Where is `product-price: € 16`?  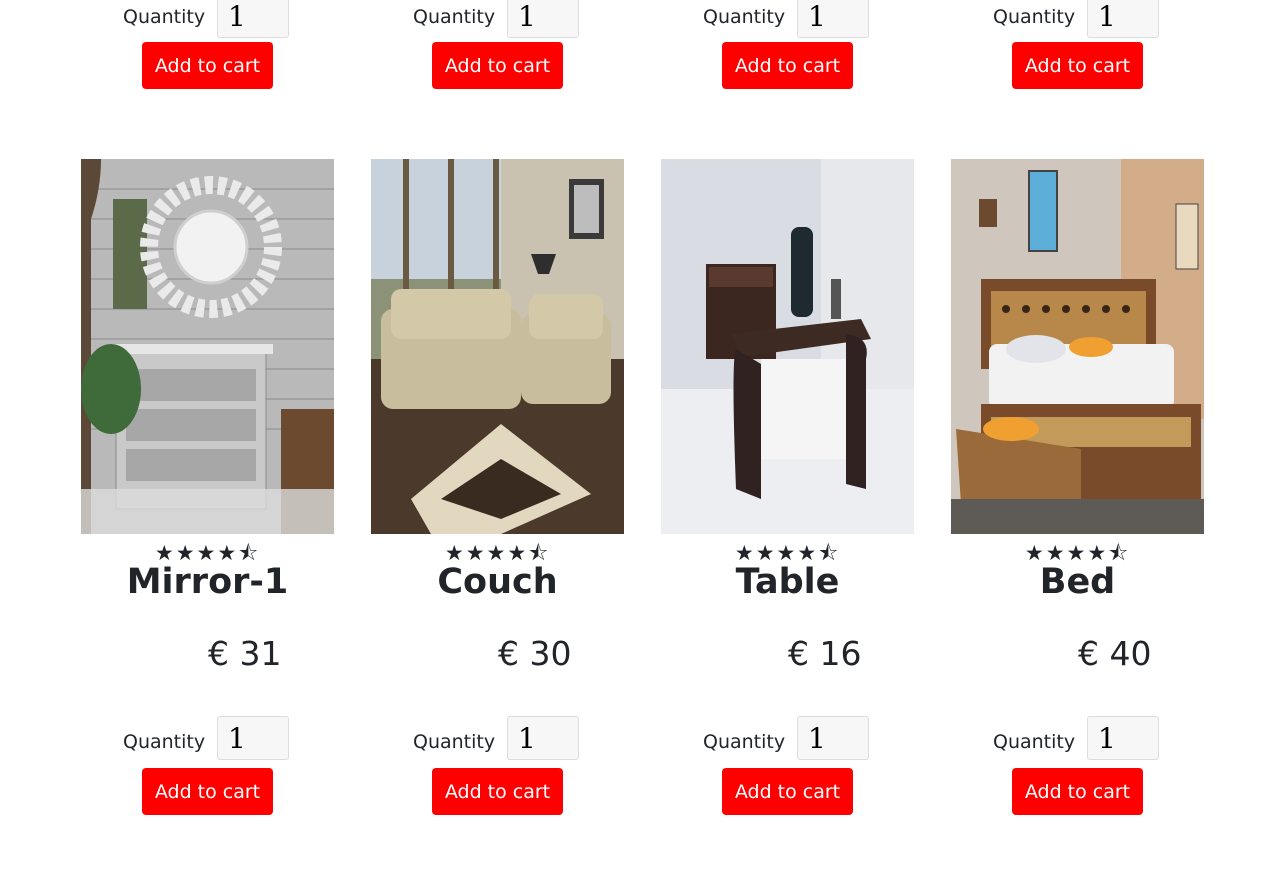
product-price: € 16 is located at coordinates (825, 653).